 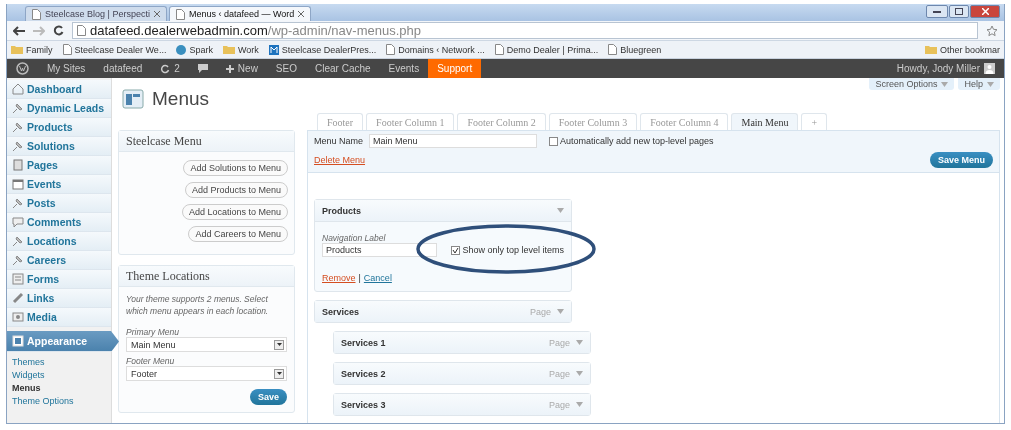 What do you see at coordinates (268, 397) in the screenshot?
I see `save-button: Save` at bounding box center [268, 397].